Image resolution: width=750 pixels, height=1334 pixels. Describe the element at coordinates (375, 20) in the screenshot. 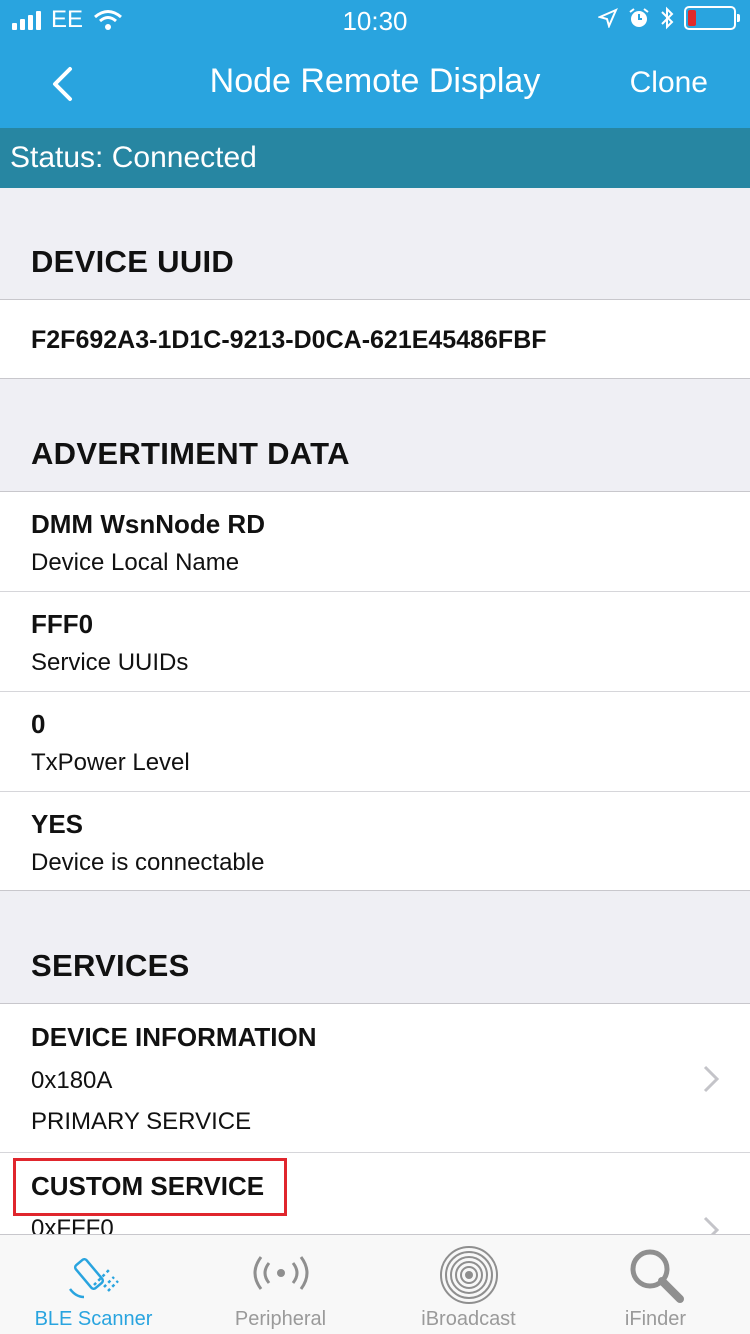

I see `status-bar: EE 10:30` at that location.